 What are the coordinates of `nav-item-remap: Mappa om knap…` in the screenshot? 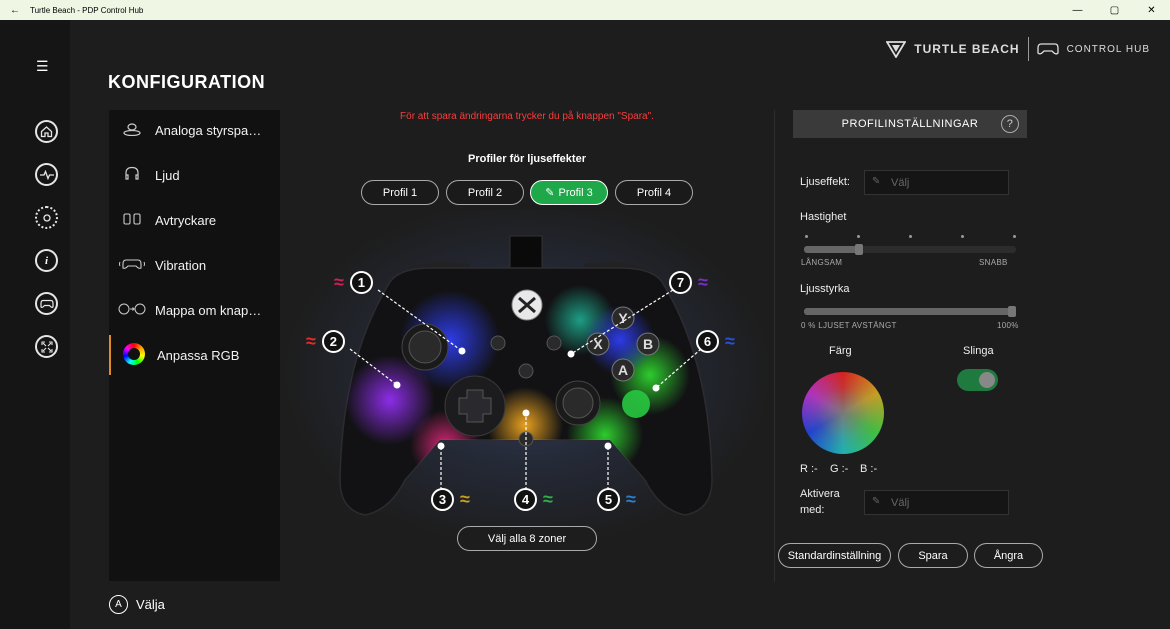 It's located at (194, 310).